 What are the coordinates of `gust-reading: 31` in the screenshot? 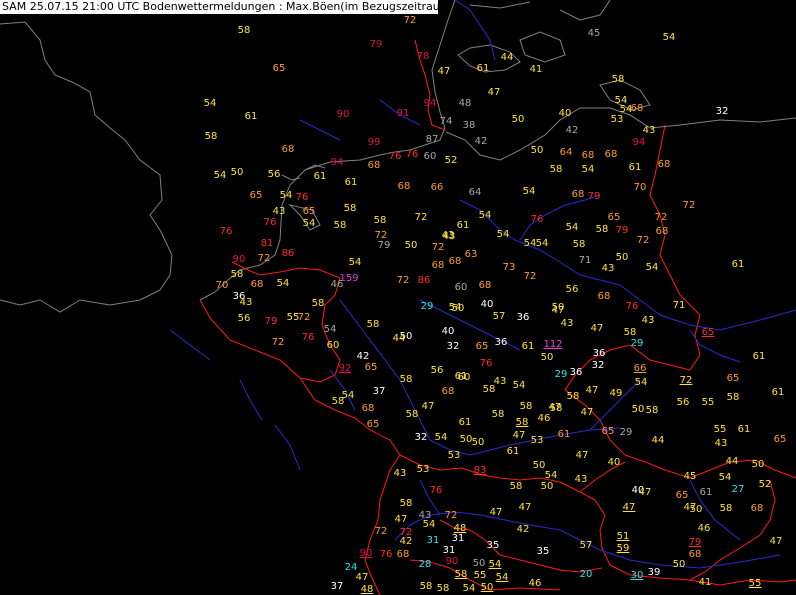 It's located at (433, 540).